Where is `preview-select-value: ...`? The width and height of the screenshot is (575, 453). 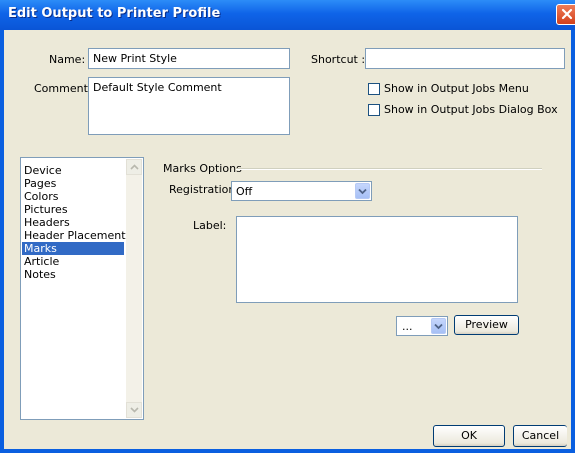 preview-select-value: ... is located at coordinates (407, 326).